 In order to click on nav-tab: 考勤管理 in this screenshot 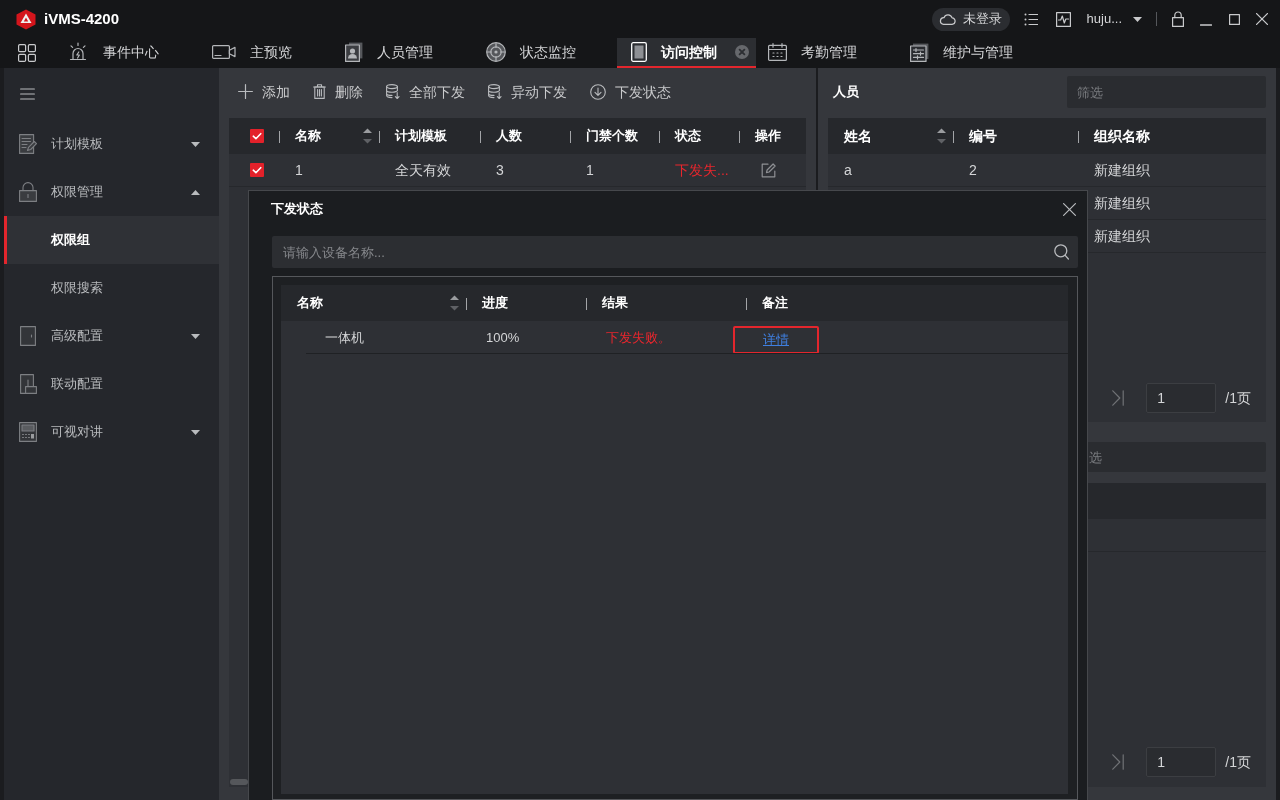, I will do `click(827, 53)`.